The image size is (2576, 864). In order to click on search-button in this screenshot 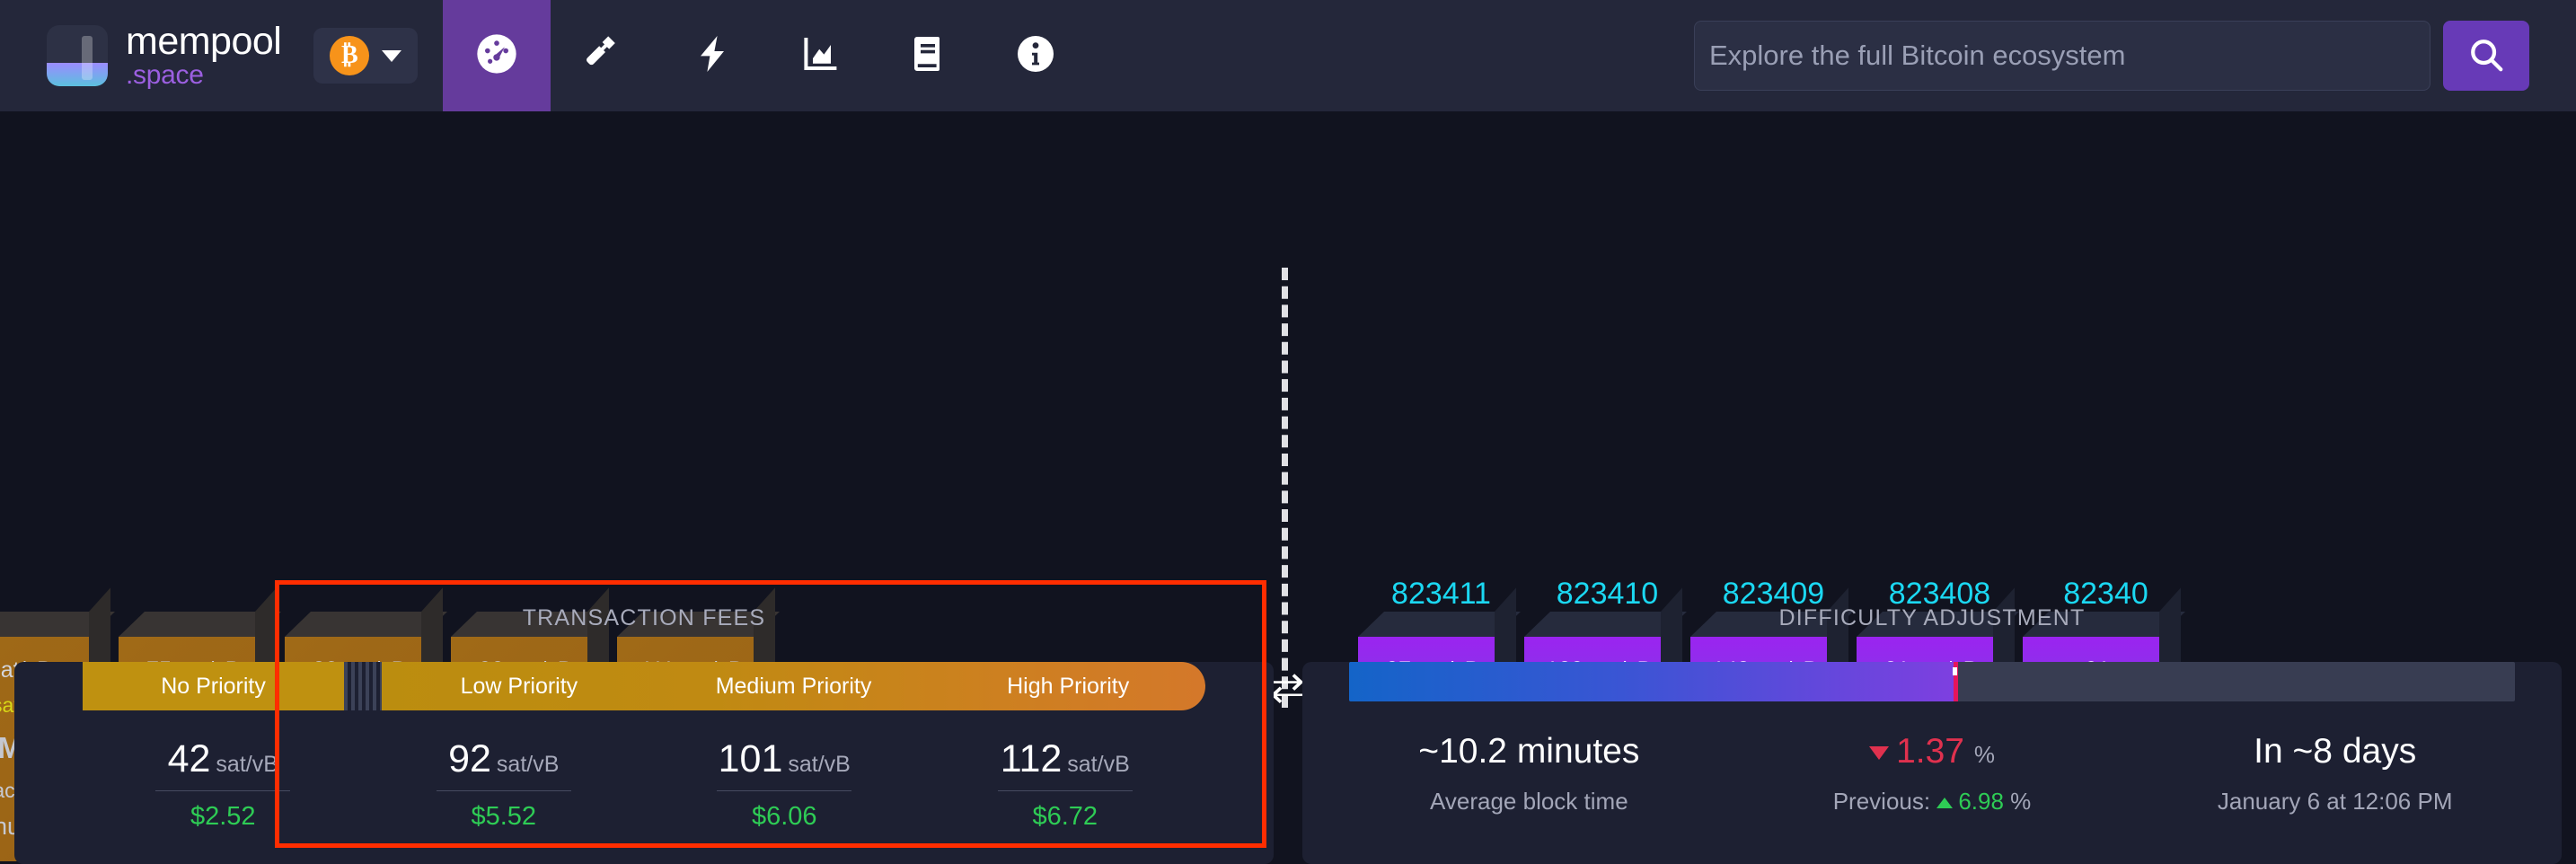, I will do `click(2486, 56)`.